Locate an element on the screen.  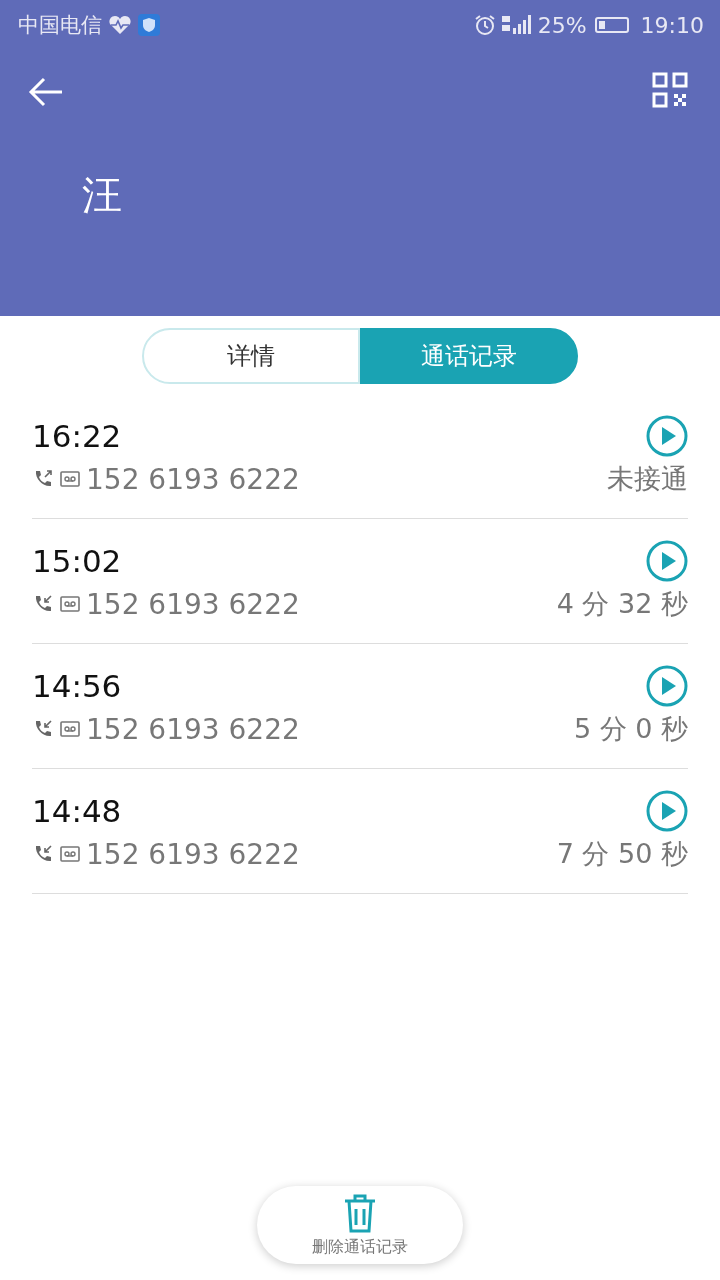
signal-icon is located at coordinates (516, 25).